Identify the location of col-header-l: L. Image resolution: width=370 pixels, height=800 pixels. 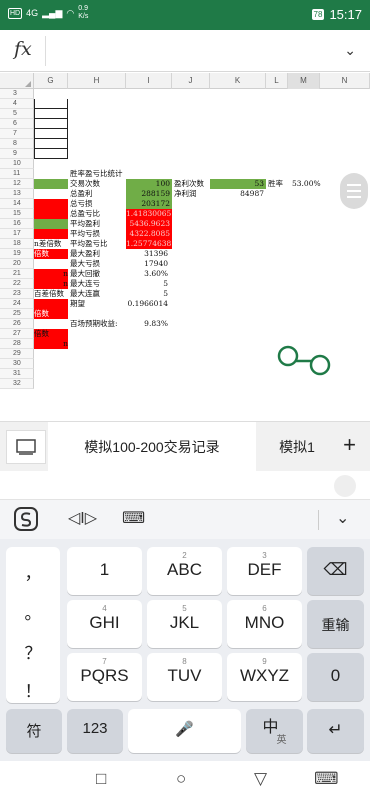
(277, 81).